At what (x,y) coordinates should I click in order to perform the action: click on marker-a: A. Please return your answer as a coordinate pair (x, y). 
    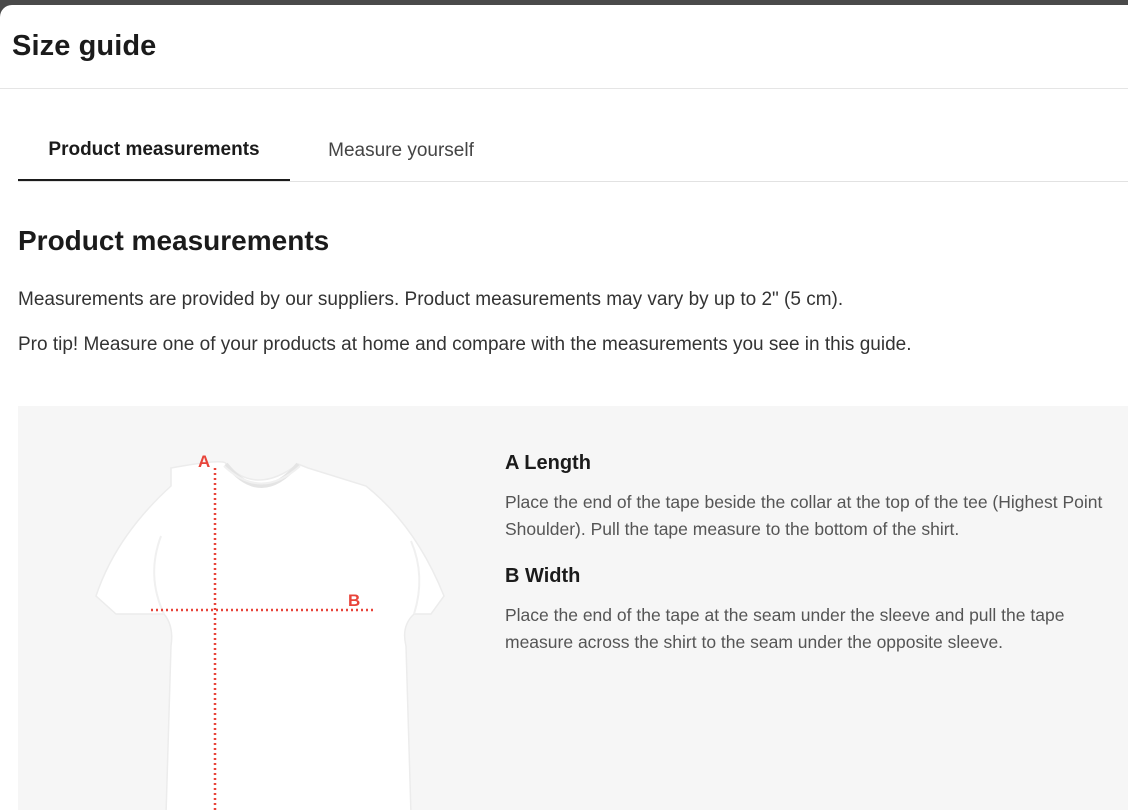
    Looking at the image, I should click on (204, 461).